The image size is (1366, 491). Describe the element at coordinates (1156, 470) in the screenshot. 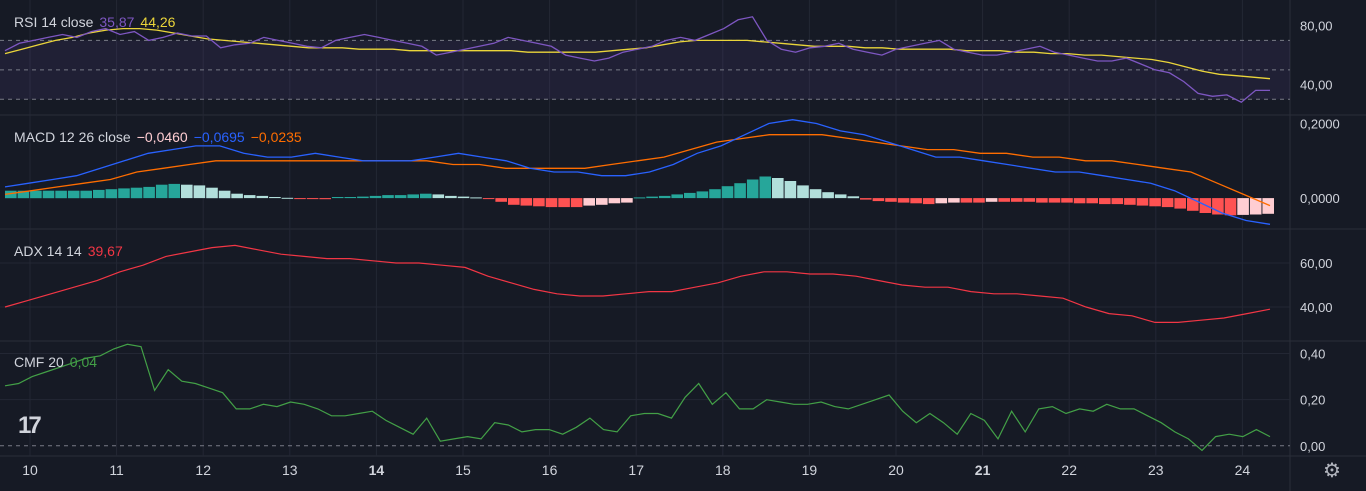

I see `time-tick-label: 23` at that location.